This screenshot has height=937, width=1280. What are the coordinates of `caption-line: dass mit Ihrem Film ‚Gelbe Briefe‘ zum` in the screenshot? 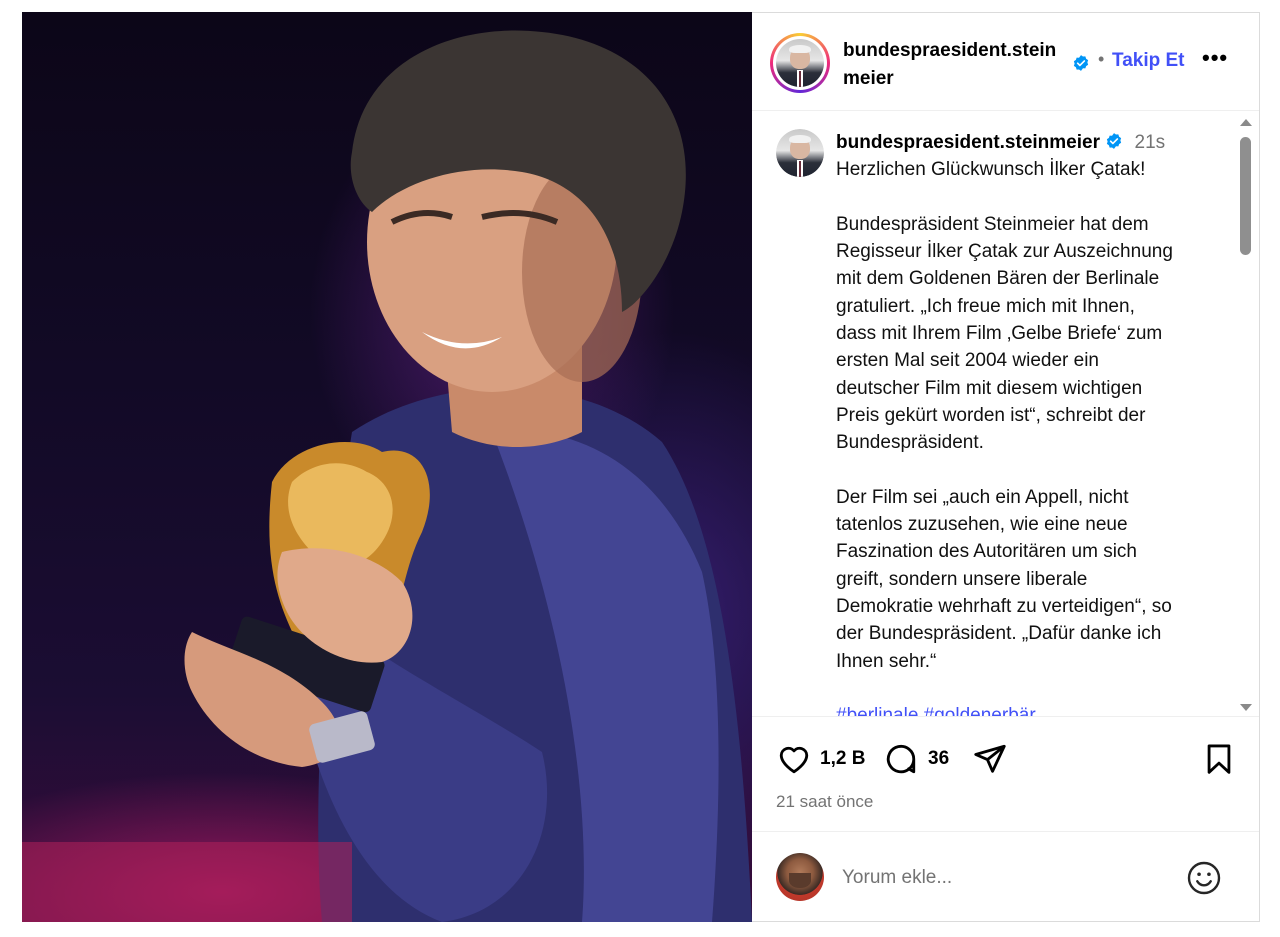 It's located at (999, 334).